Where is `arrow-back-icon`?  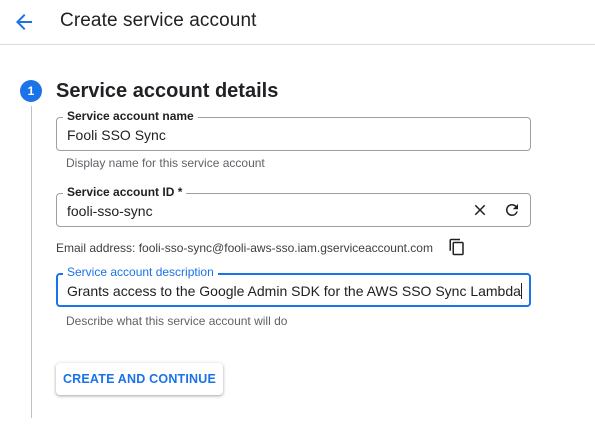 arrow-back-icon is located at coordinates (24, 22).